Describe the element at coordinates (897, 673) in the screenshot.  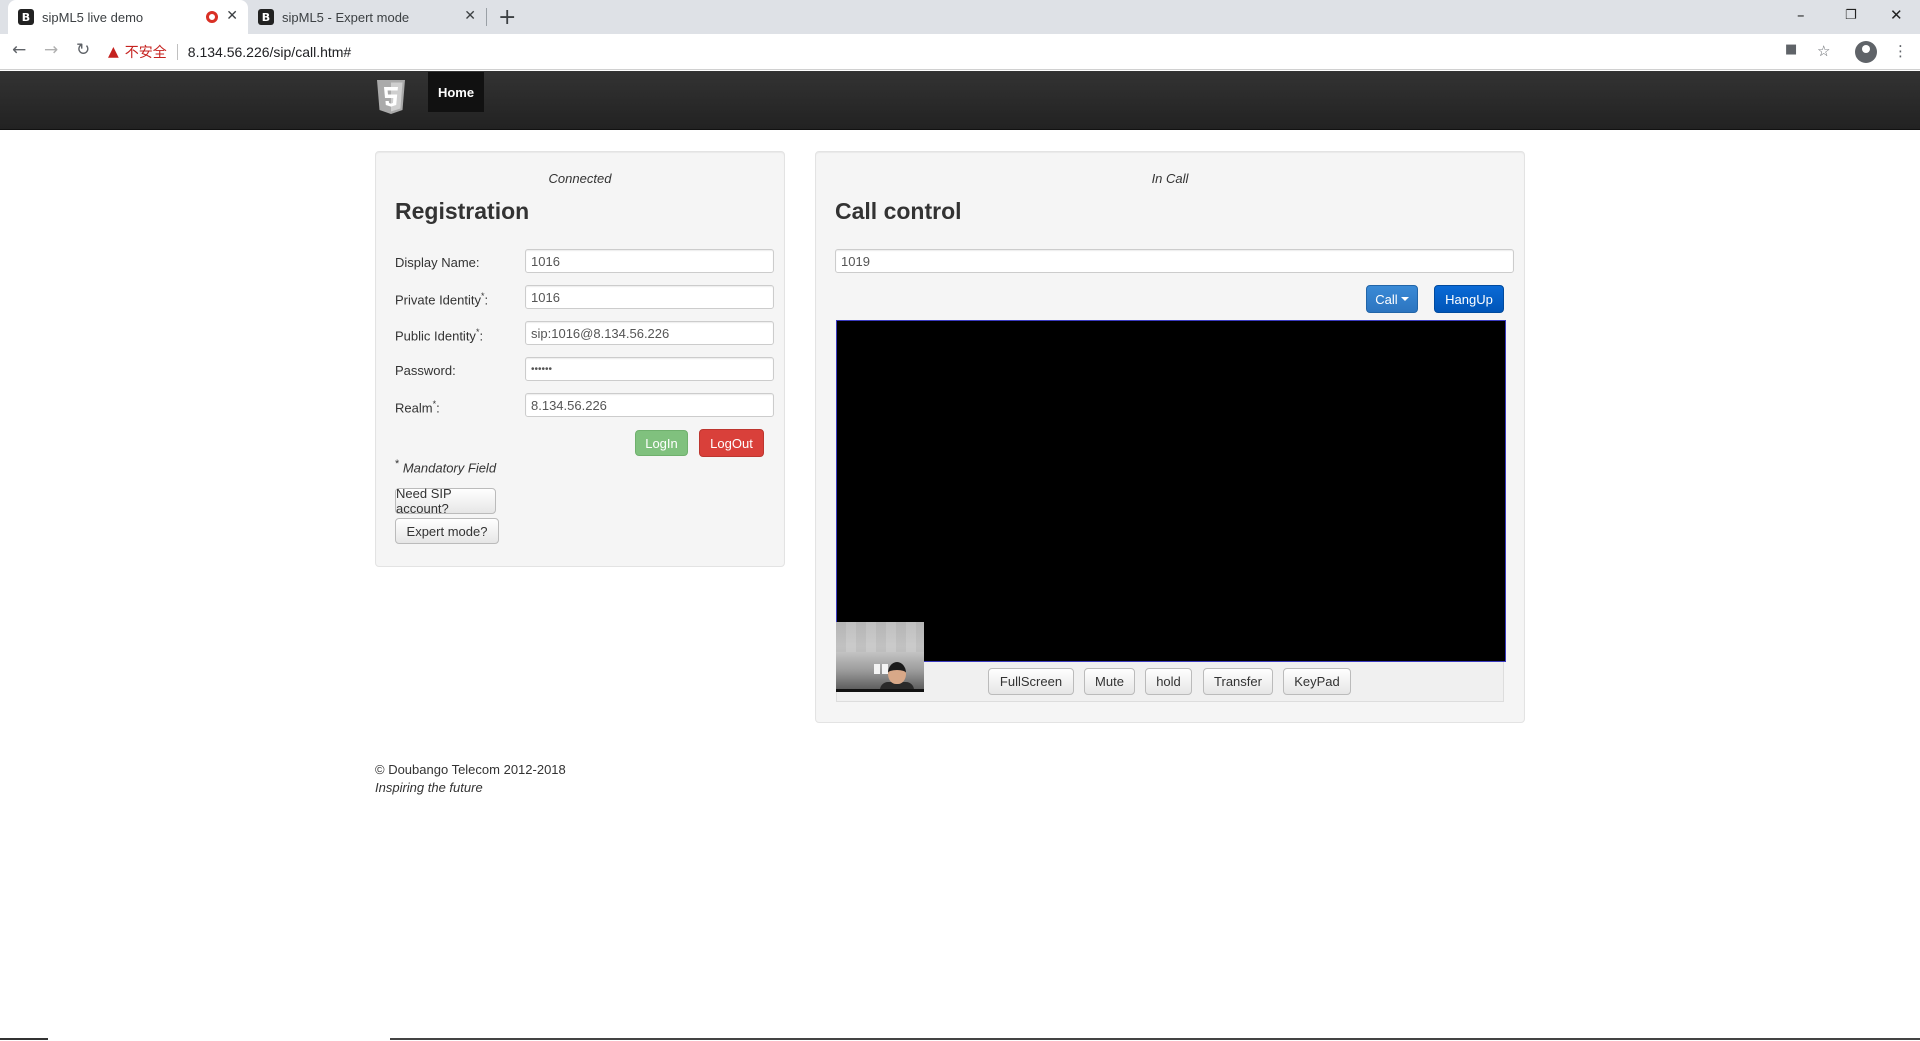
I see `person` at that location.